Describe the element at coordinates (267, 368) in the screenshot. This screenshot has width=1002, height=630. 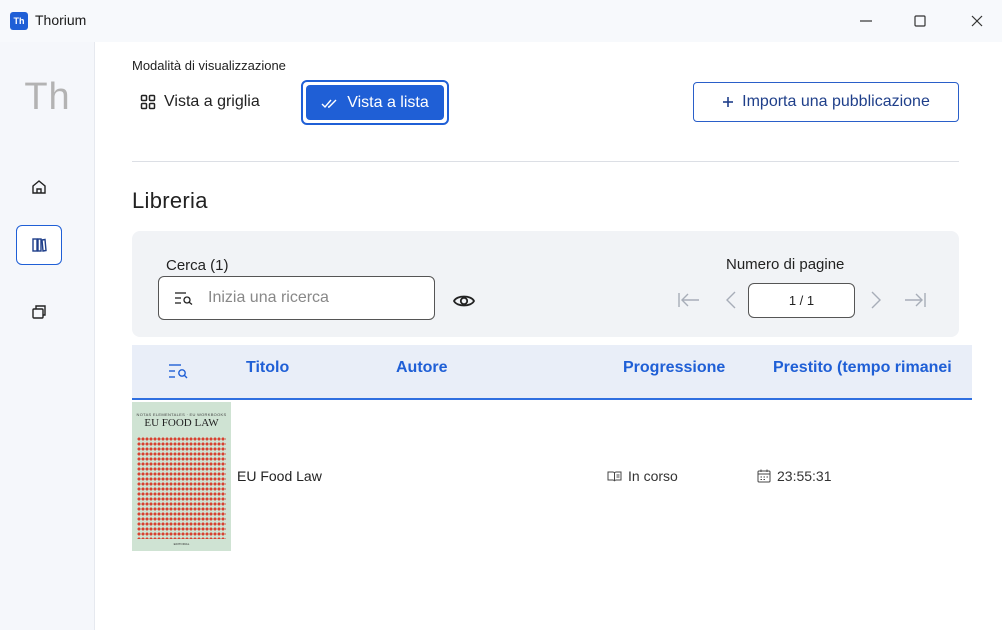
I see `column-header-title: Titolo` at that location.